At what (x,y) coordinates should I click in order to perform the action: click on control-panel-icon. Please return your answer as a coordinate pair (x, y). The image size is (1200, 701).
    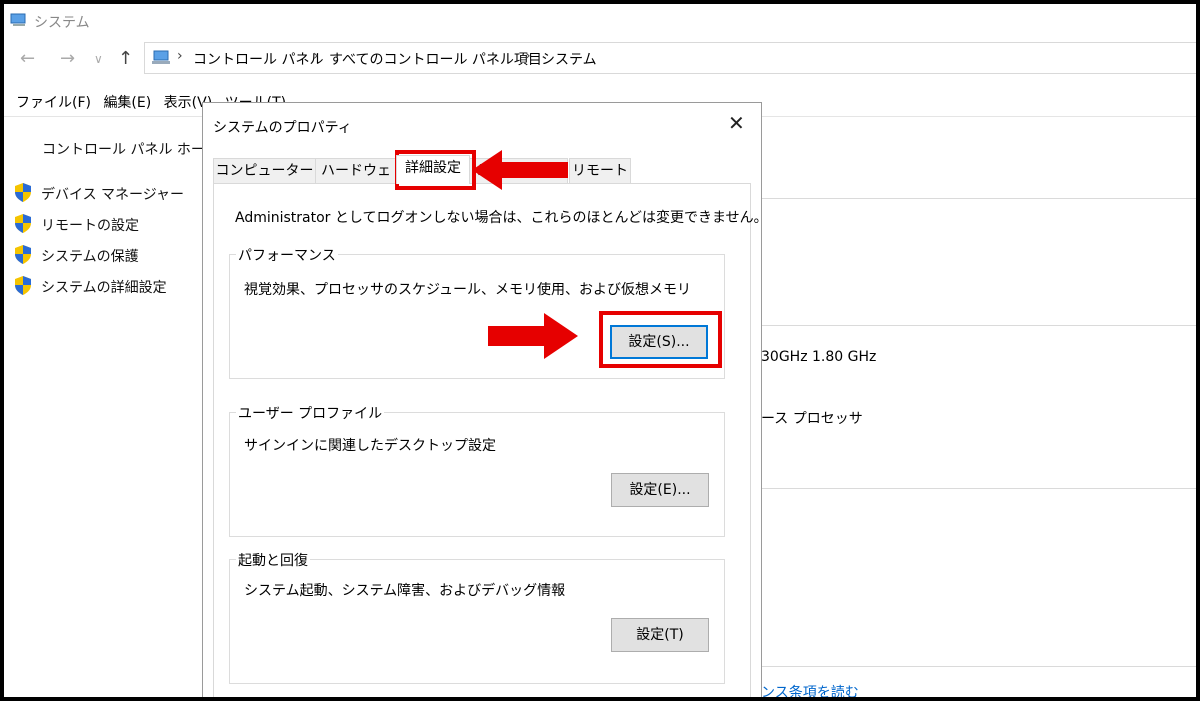
    Looking at the image, I should click on (161, 57).